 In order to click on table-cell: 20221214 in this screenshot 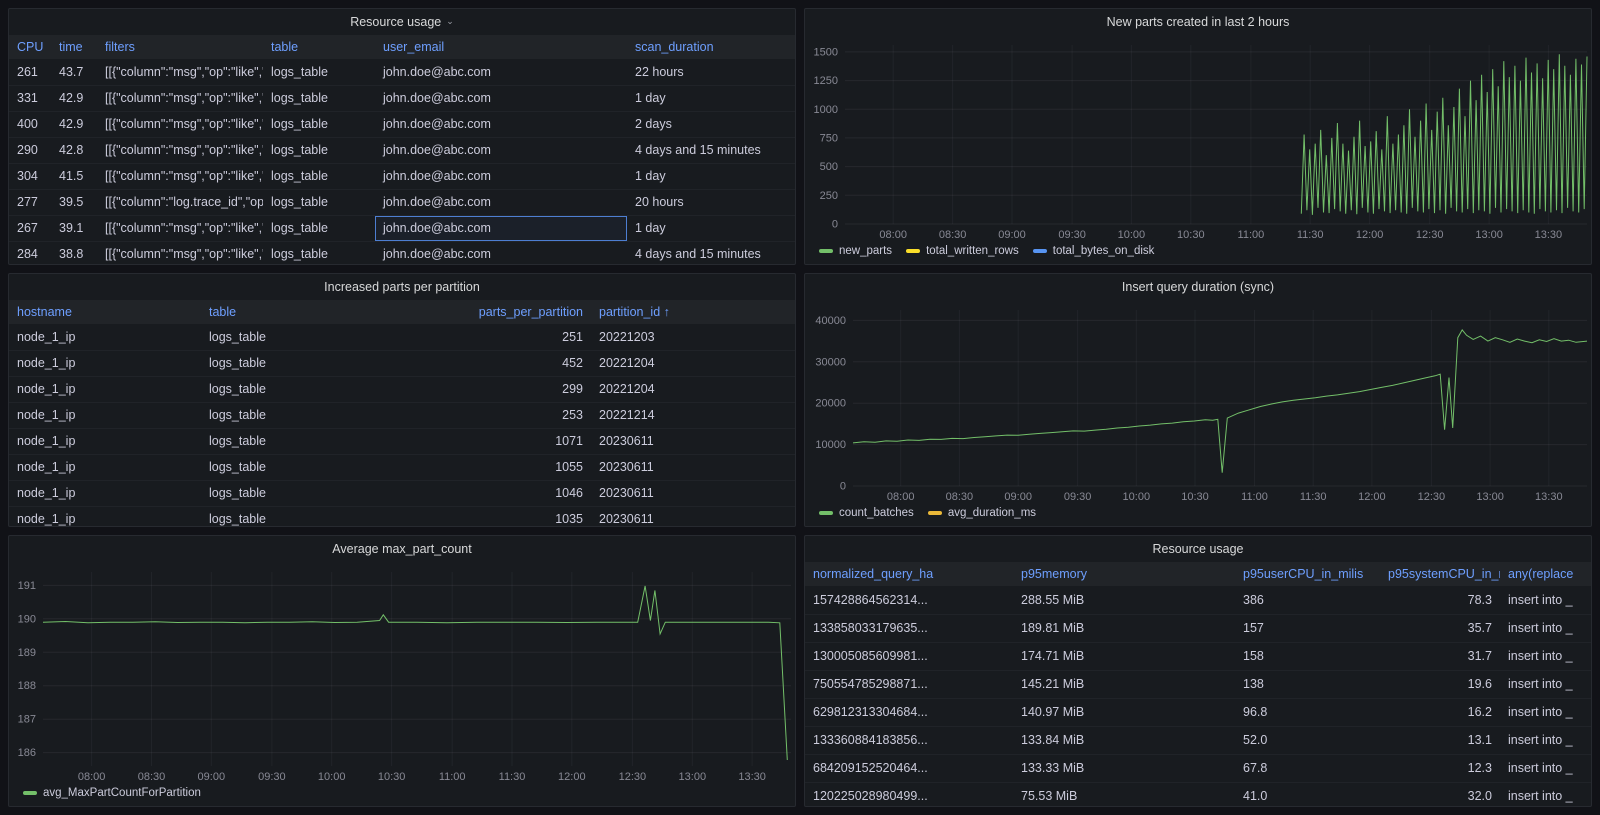, I will do `click(693, 415)`.